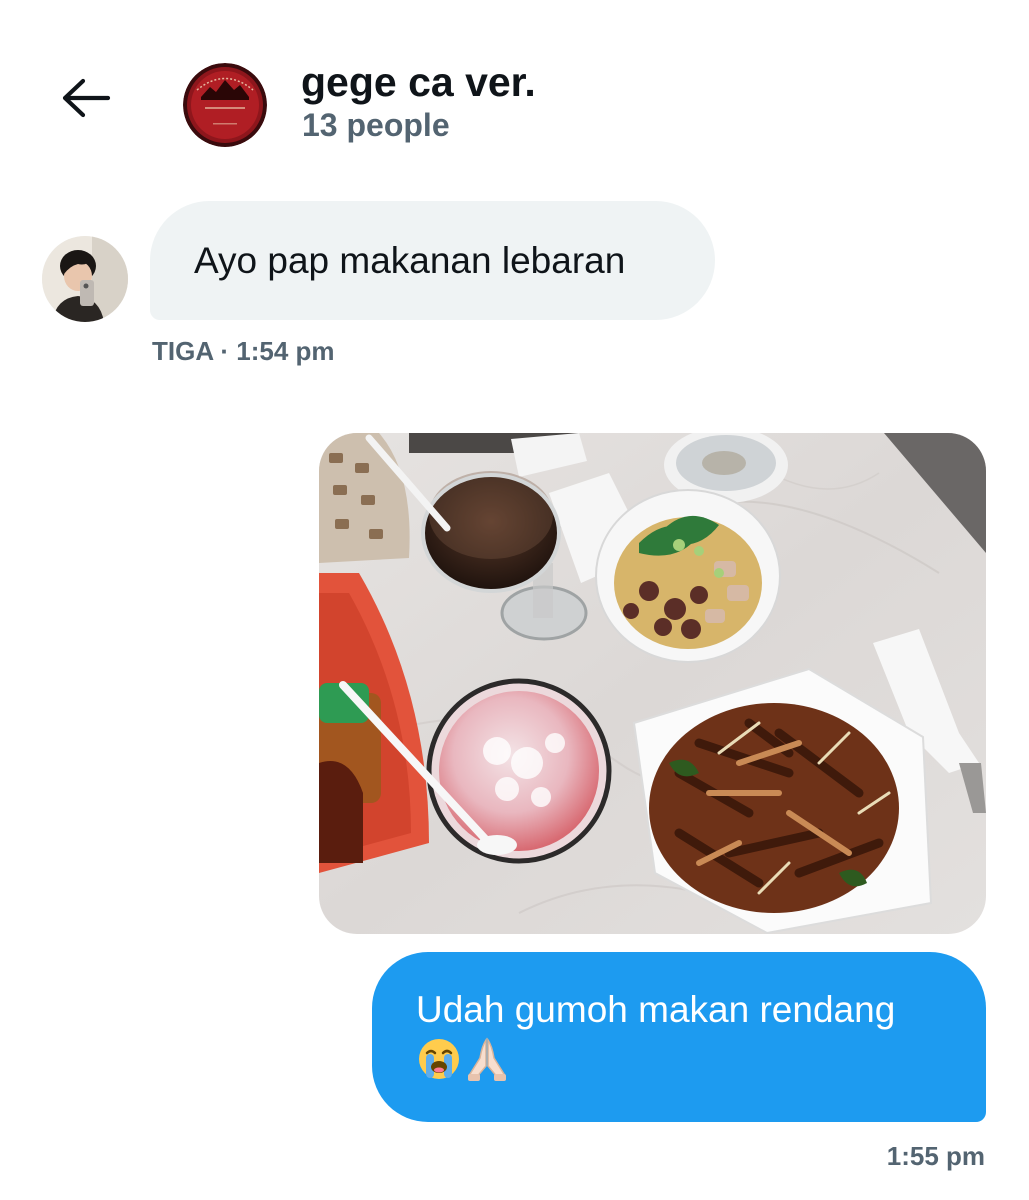 This screenshot has height=1200, width=1029. Describe the element at coordinates (376, 125) in the screenshot. I see `member-count: 13 people` at that location.